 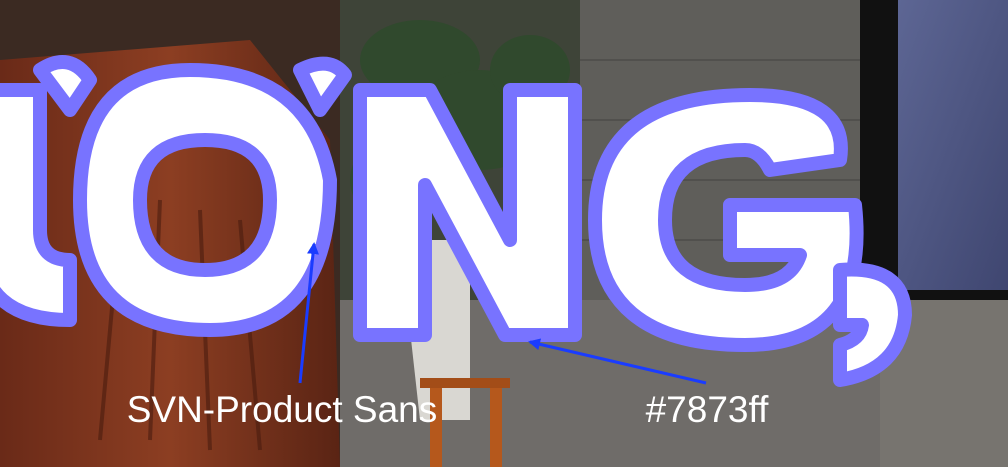 I want to click on color-code-label: #7873ff, so click(x=707, y=409).